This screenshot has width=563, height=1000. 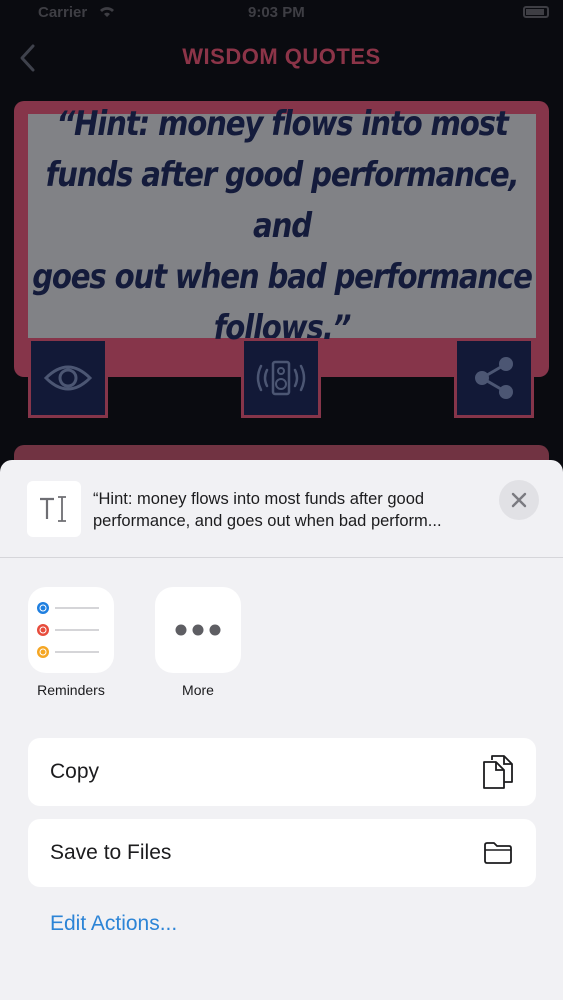 I want to click on copy-icon, so click(x=498, y=772).